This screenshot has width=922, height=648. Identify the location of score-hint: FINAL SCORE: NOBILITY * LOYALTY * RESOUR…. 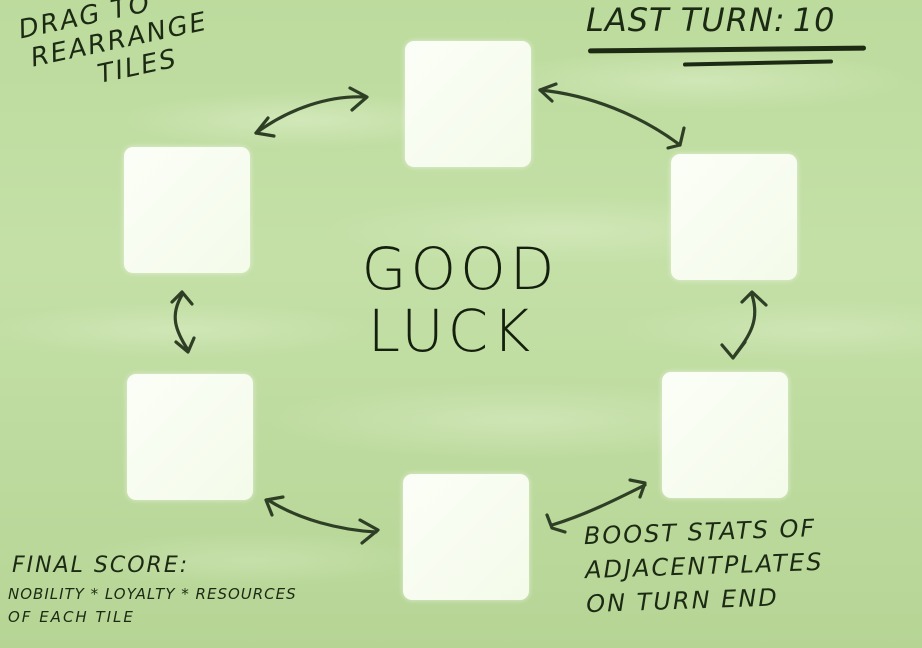
(152, 590).